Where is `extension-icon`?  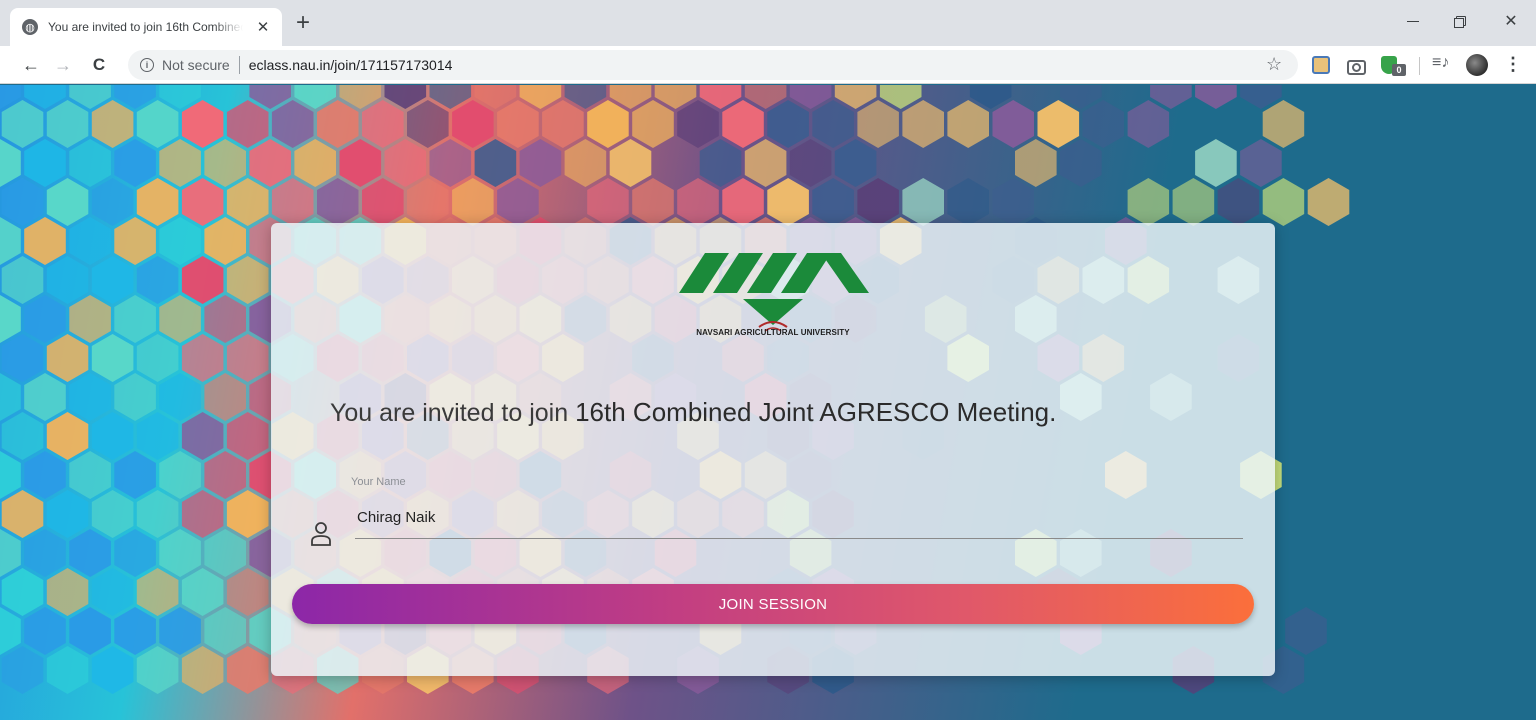 extension-icon is located at coordinates (1321, 65).